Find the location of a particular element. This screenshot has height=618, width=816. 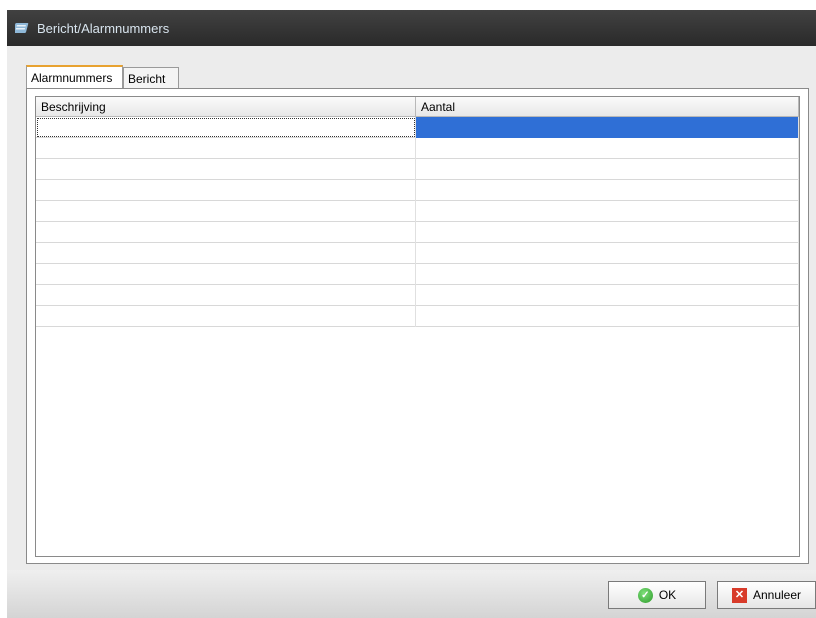

close-icon: ✕ is located at coordinates (739, 595).